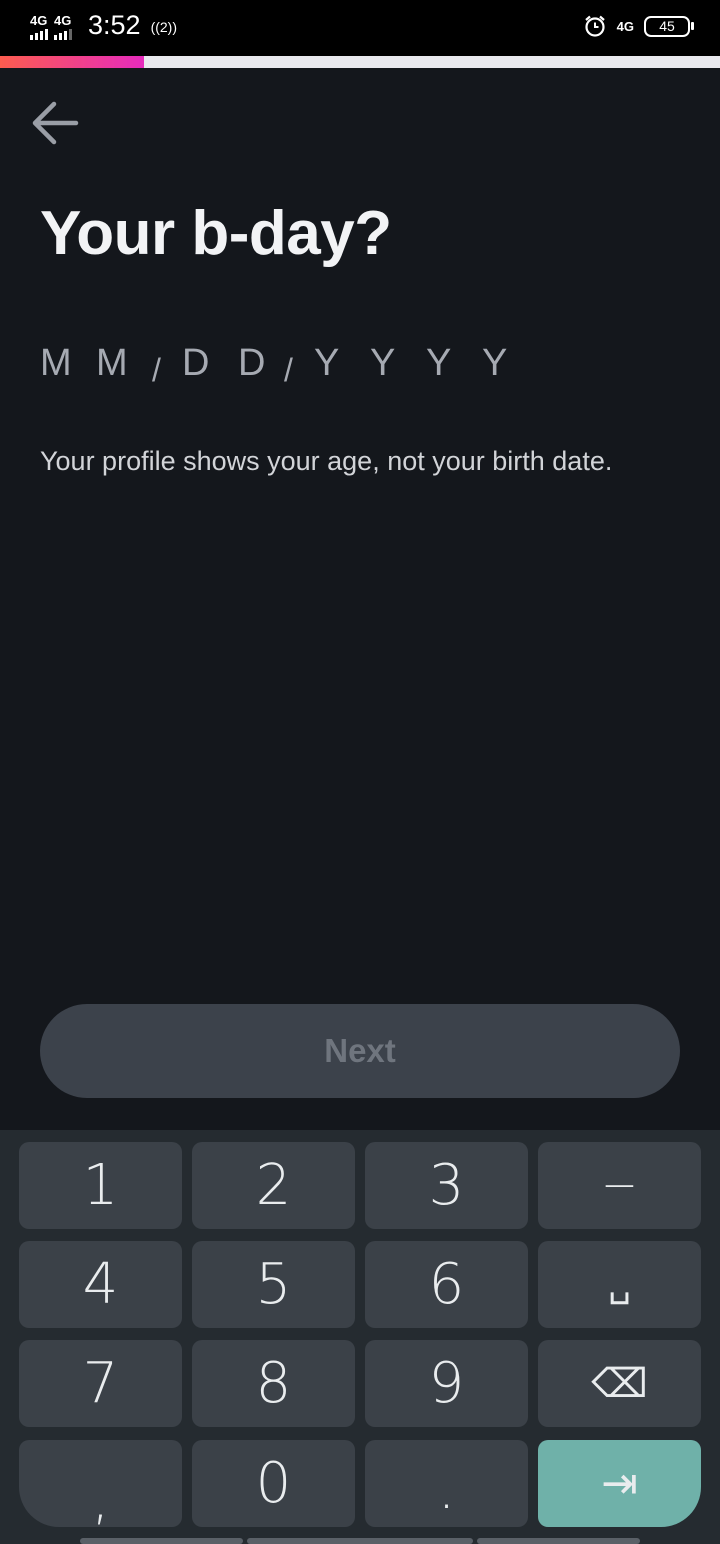 This screenshot has width=720, height=1544. I want to click on key-1: 1, so click(100, 1185).